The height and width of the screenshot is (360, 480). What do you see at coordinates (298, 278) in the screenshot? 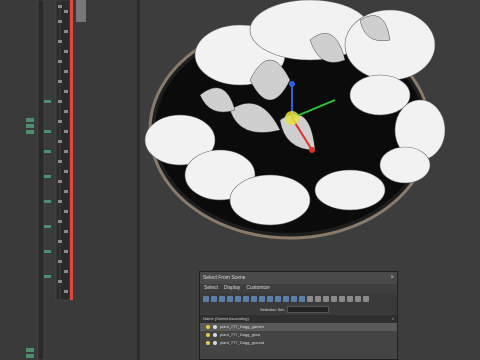
I see `dialog-title-bar: Select From Scene ×` at bounding box center [298, 278].